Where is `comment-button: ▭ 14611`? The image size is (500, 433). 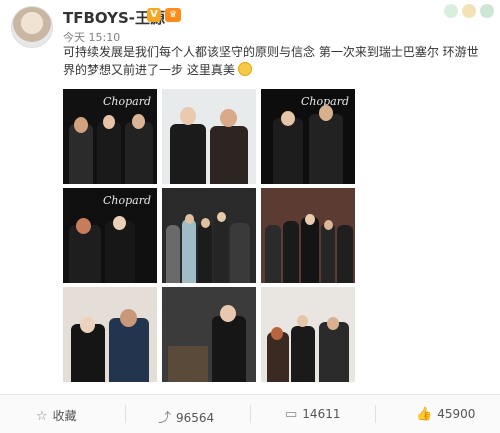 comment-button: ▭ 14611 is located at coordinates (312, 414).